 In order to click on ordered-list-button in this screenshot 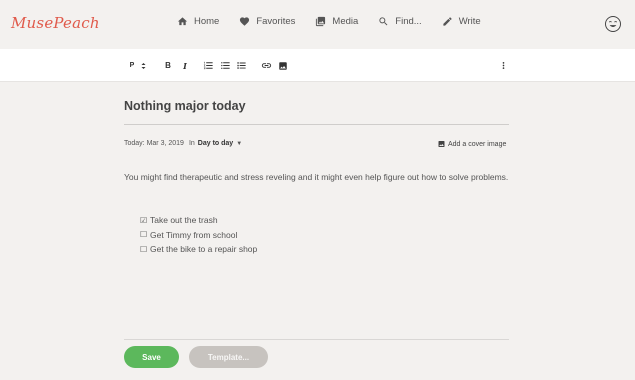, I will do `click(208, 65)`.